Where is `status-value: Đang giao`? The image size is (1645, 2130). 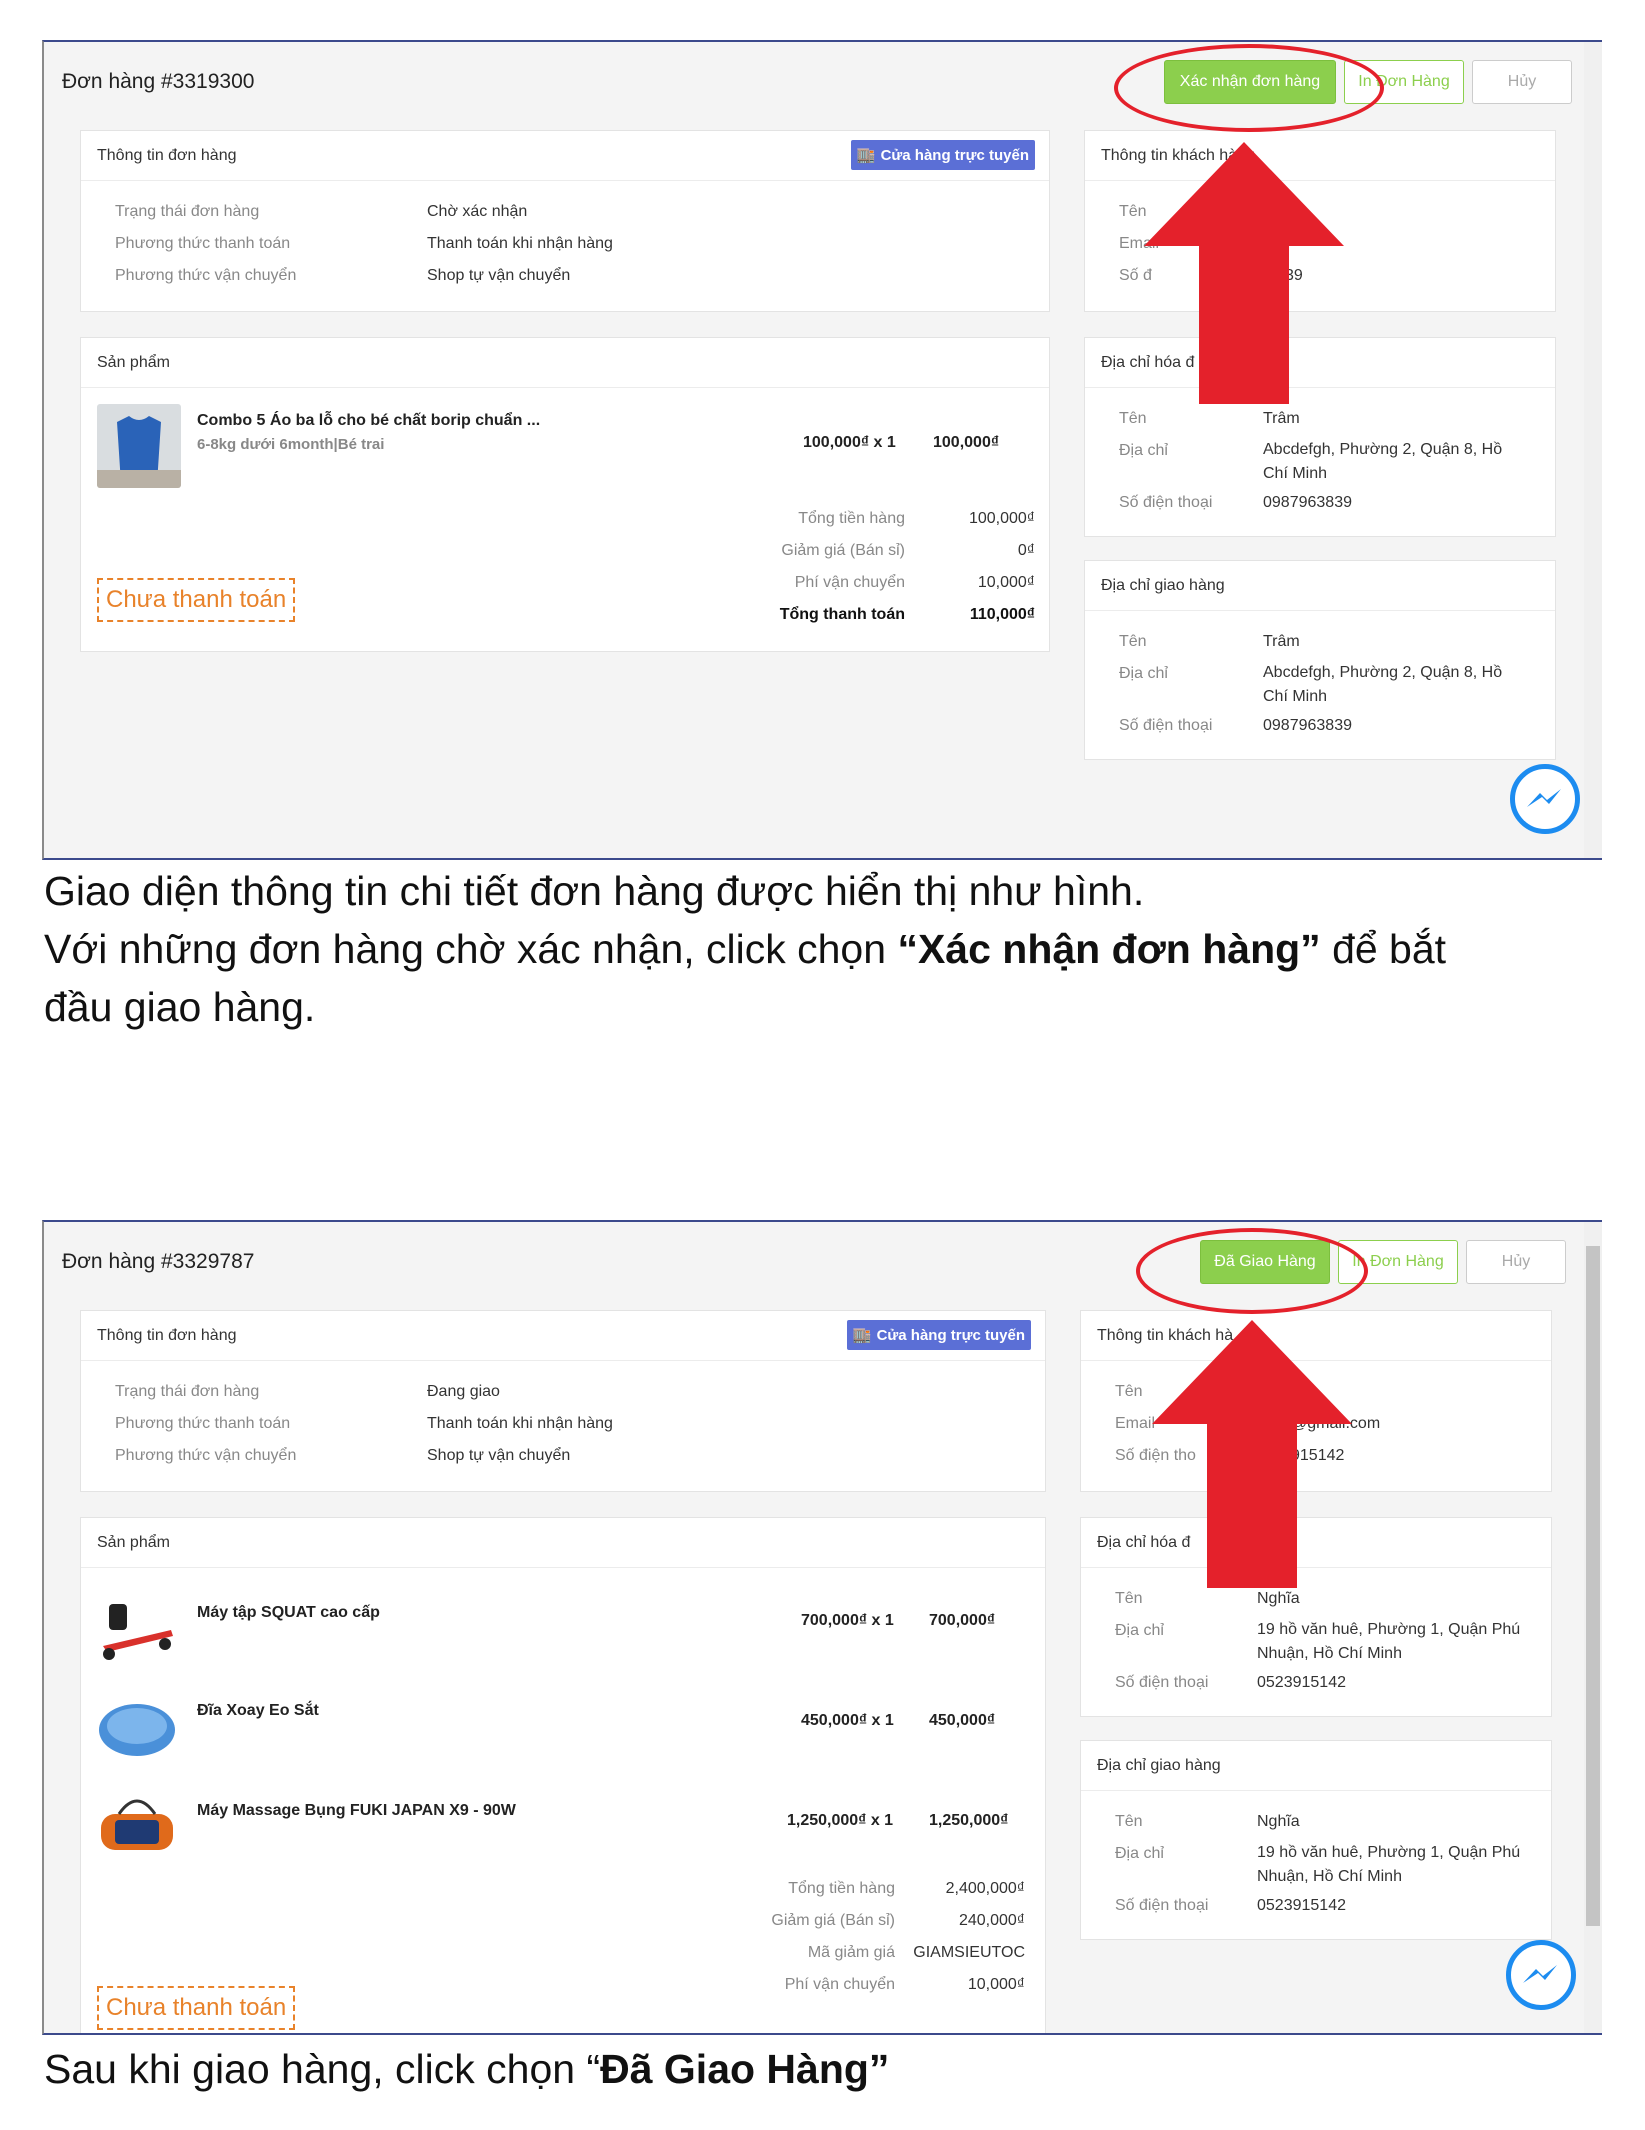 status-value: Đang giao is located at coordinates (463, 1391).